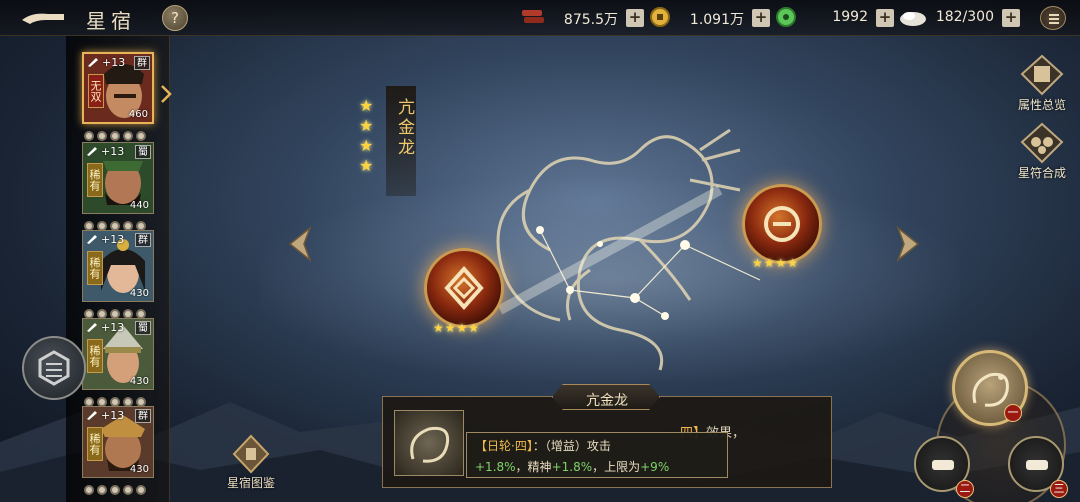 The height and width of the screenshot is (502, 1080). Describe the element at coordinates (1011, 18) in the screenshot. I see `add-provisions-button: +` at that location.